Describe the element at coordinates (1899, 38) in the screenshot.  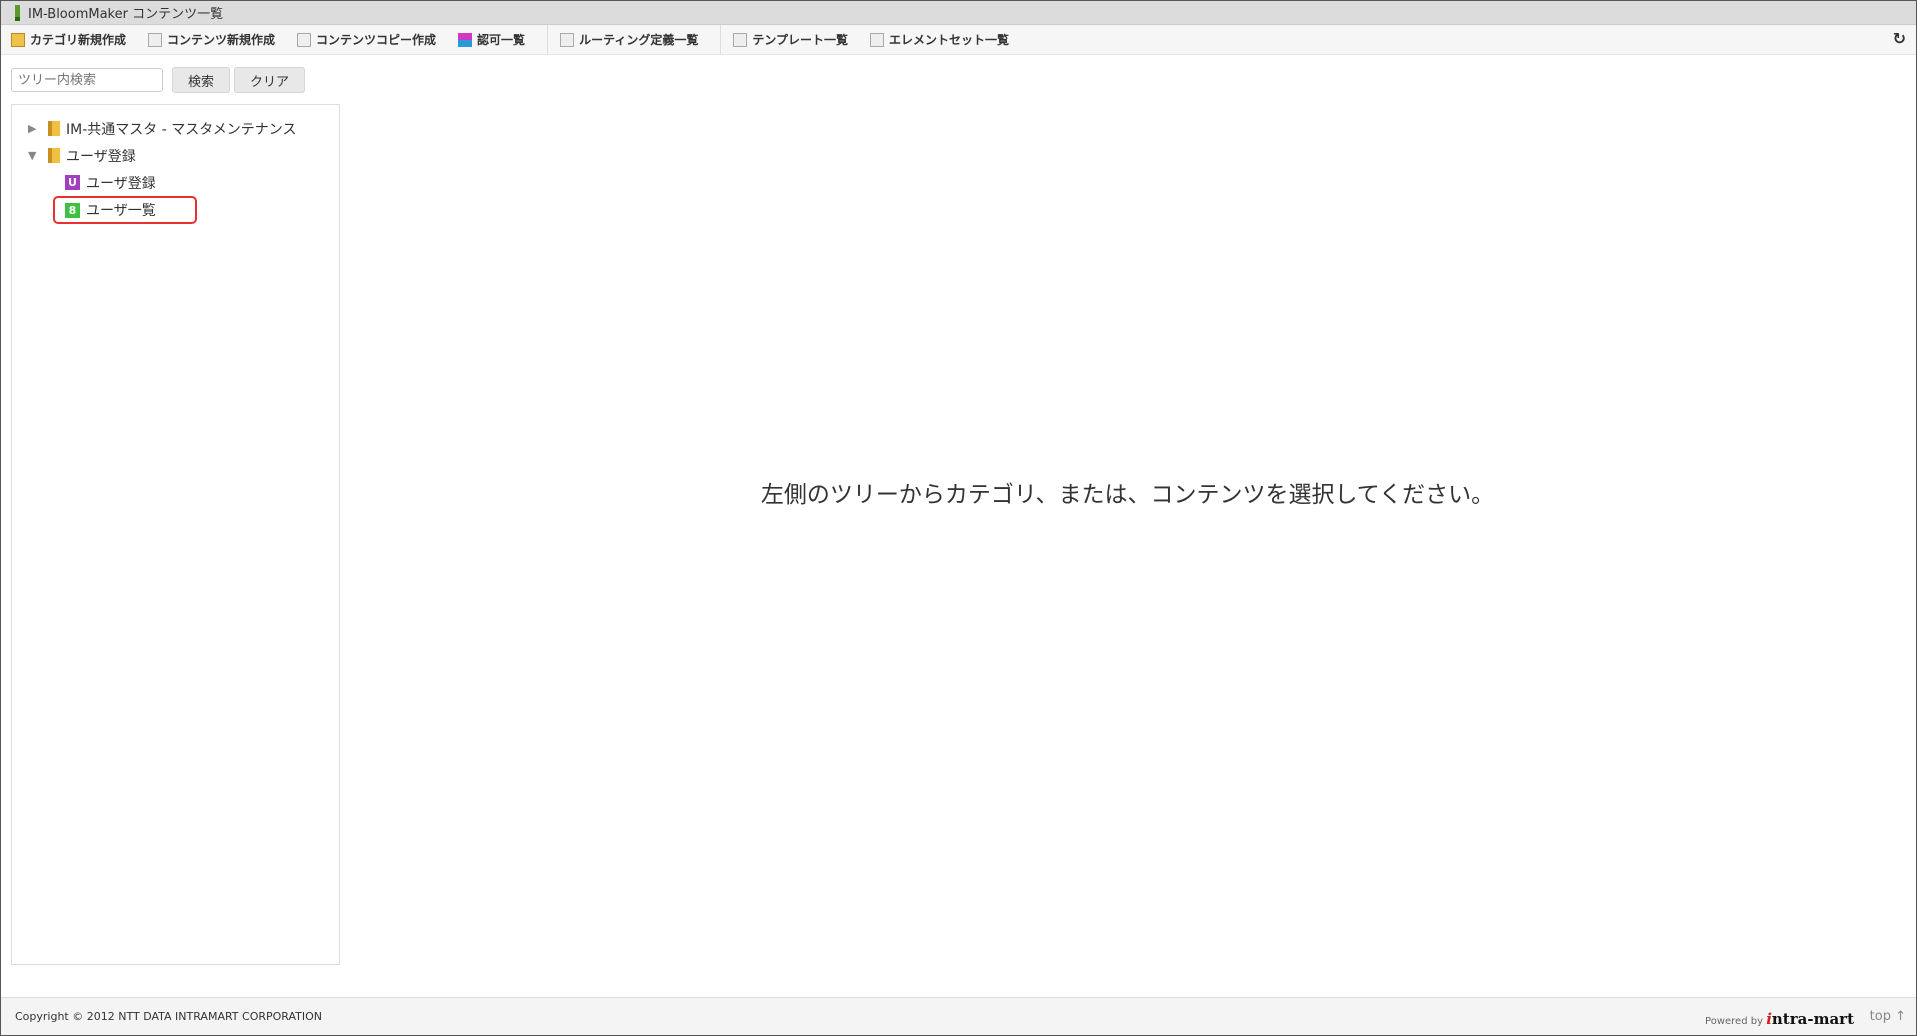
I see `refresh-icon: ↻` at that location.